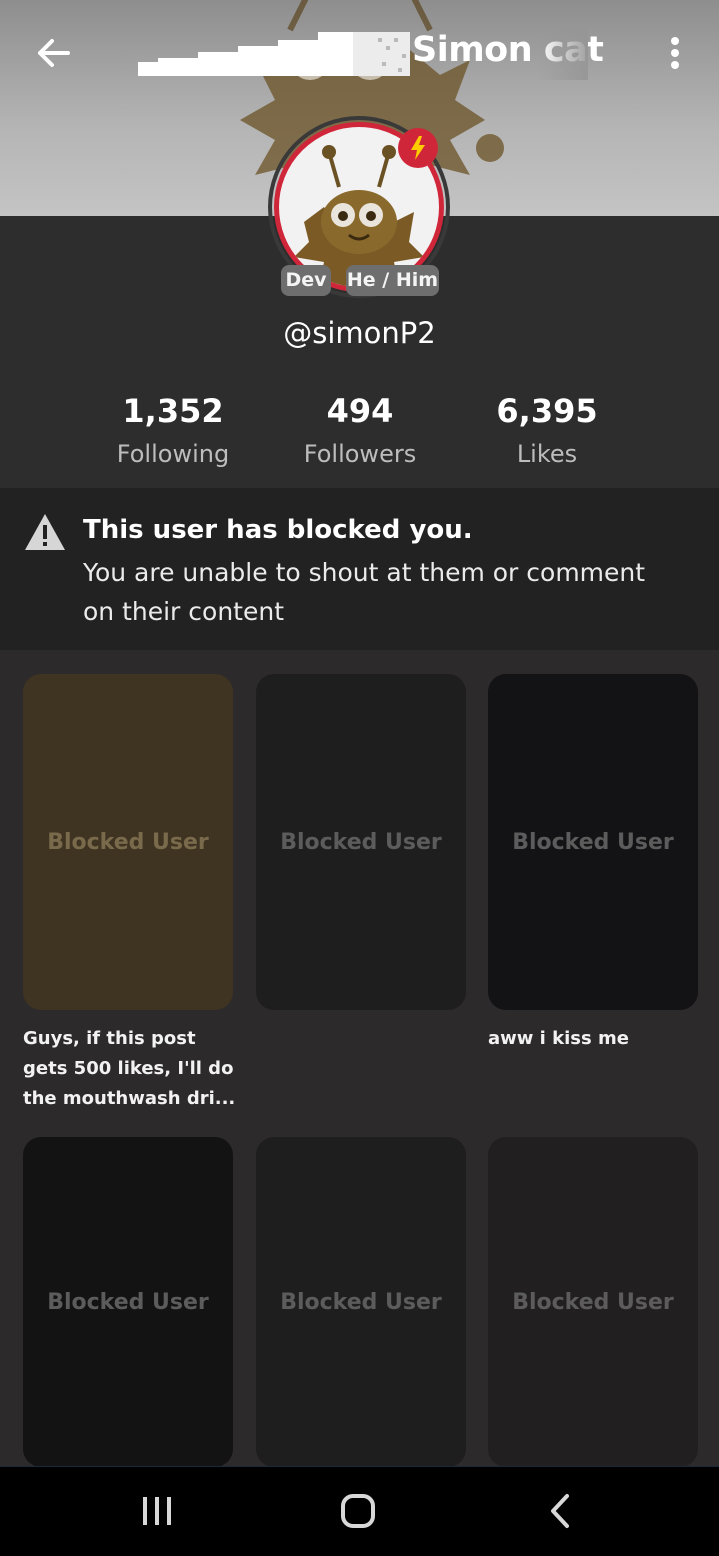 Image resolution: width=719 pixels, height=1556 pixels. I want to click on stat-followers: 494 Followers, so click(360, 430).